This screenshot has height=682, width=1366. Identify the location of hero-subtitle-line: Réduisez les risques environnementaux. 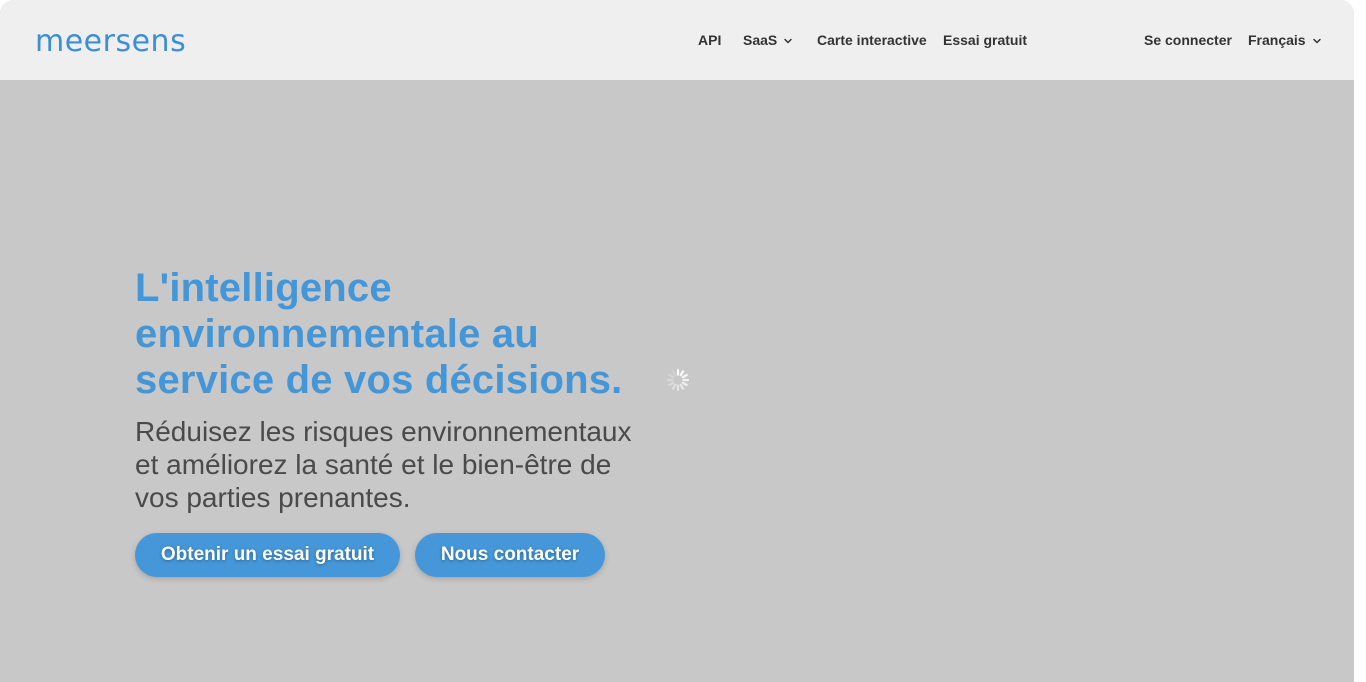
(383, 431).